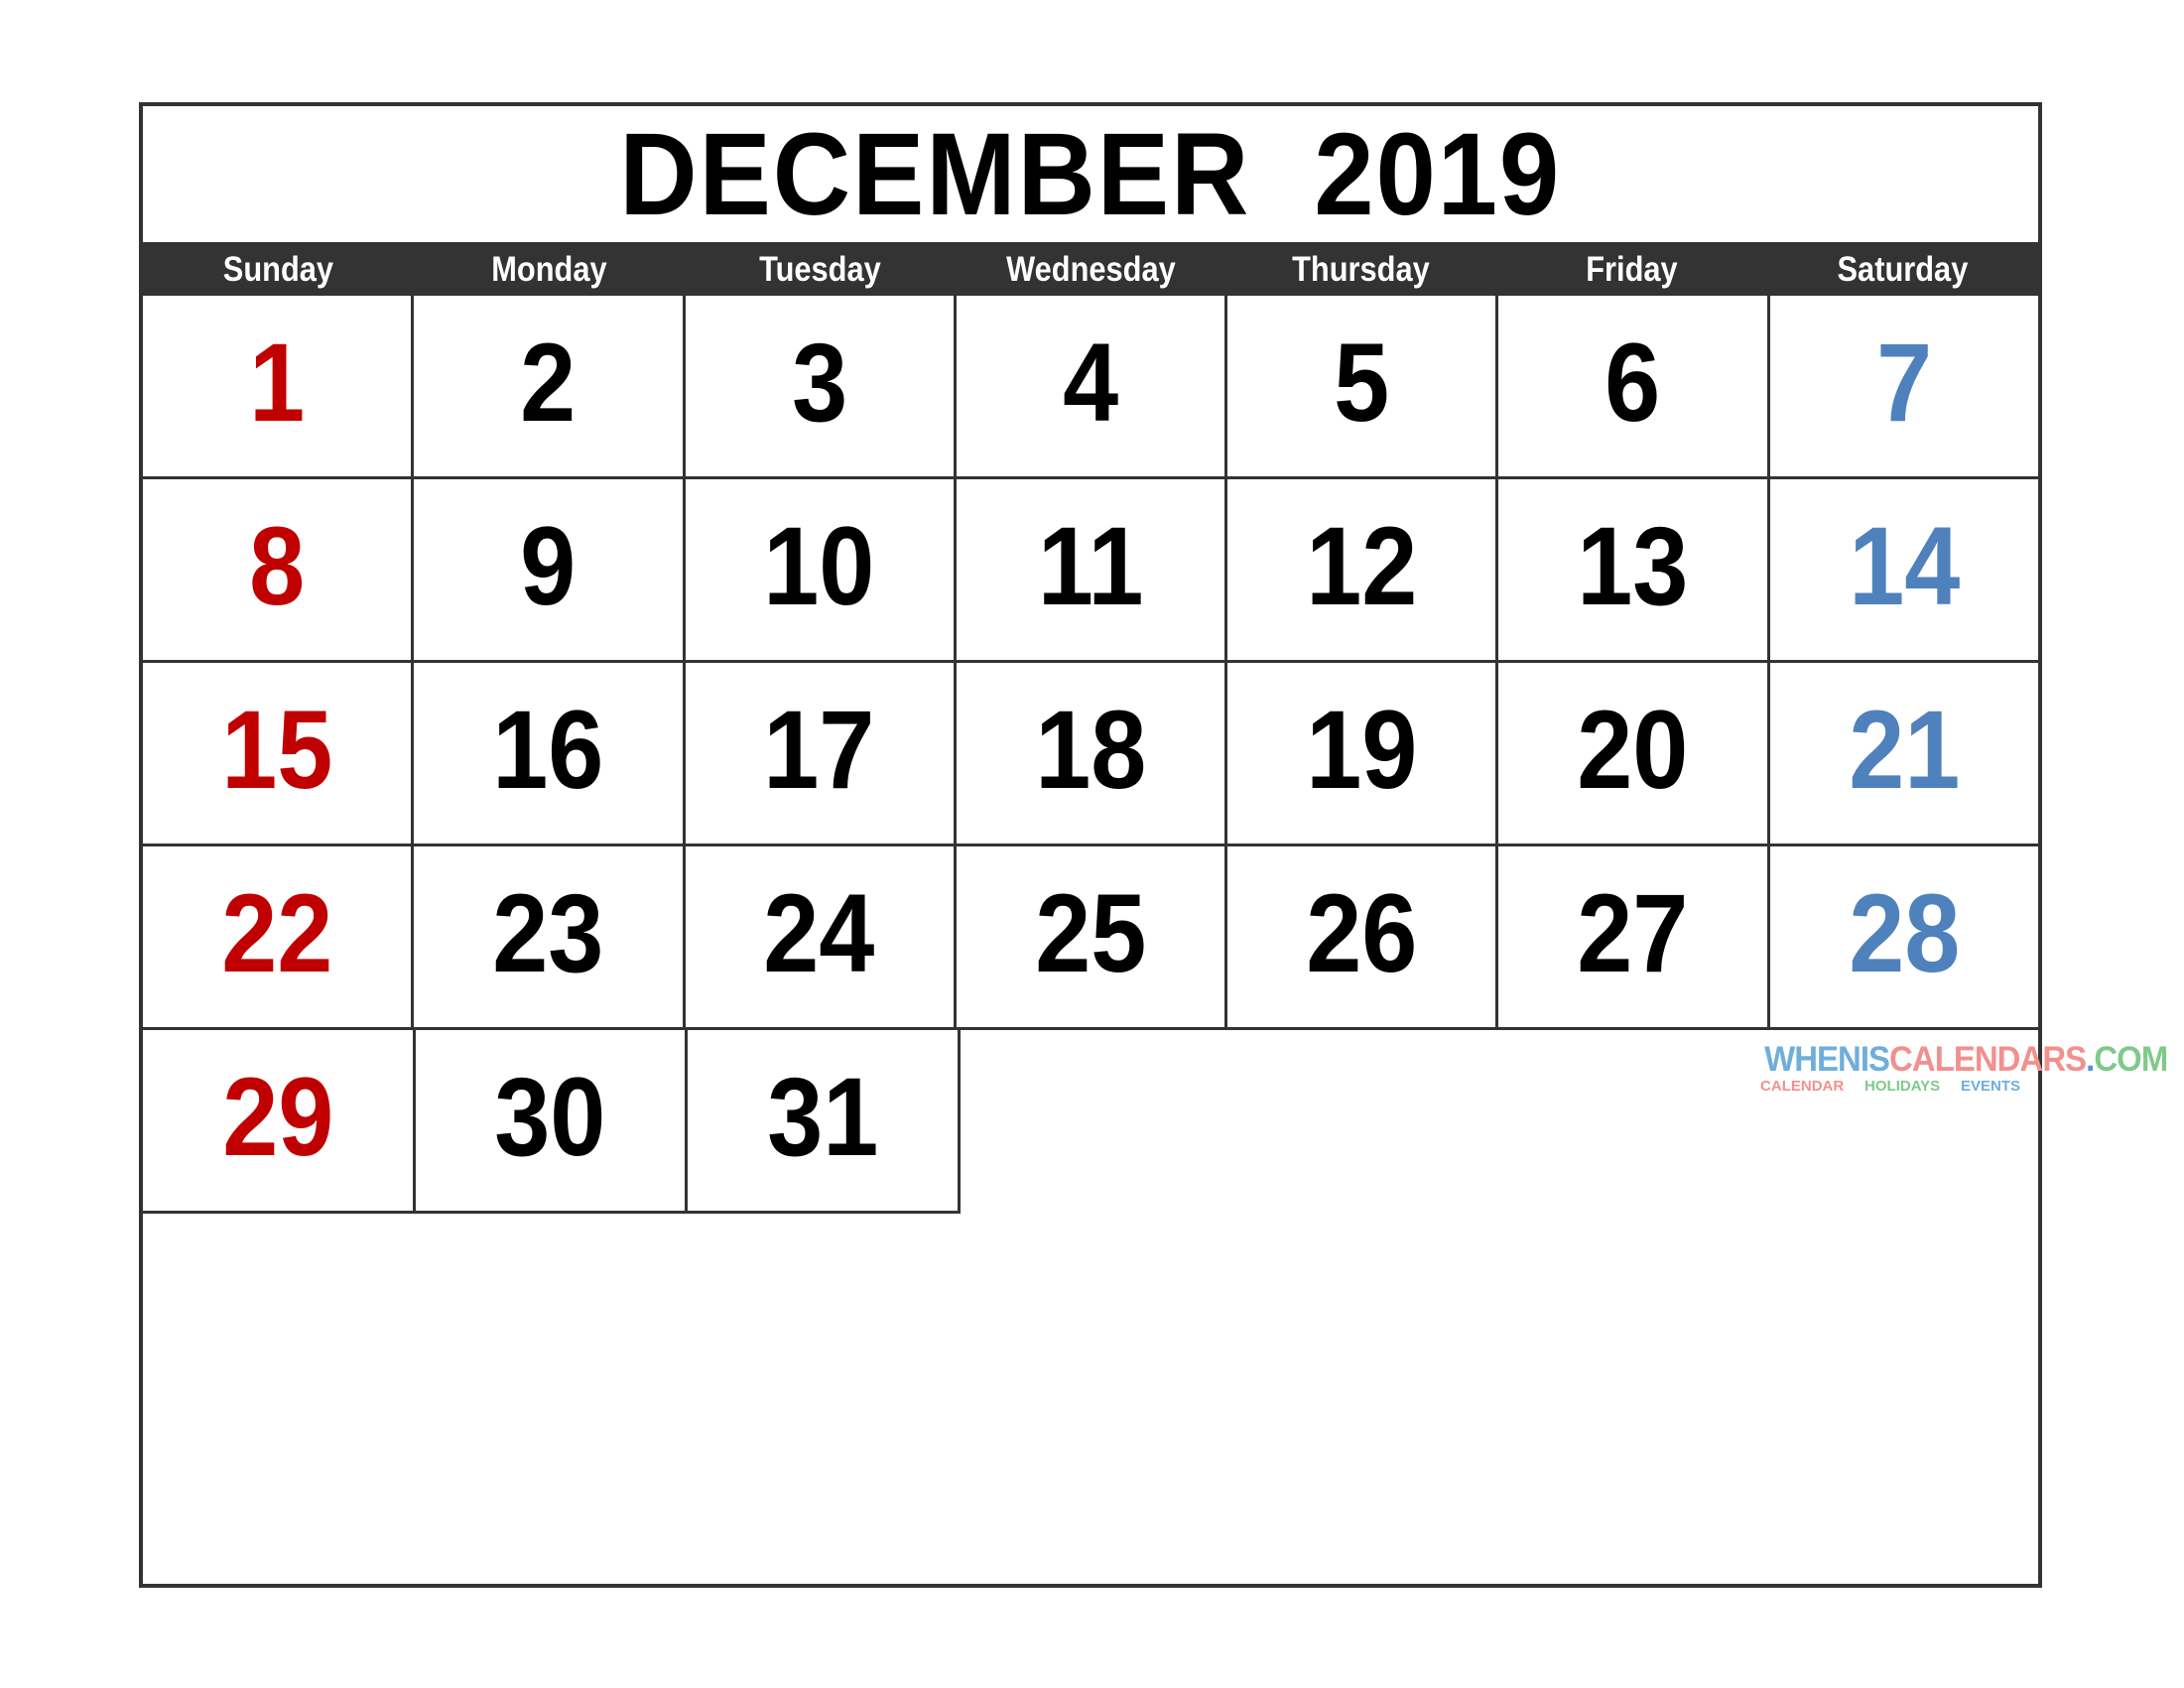 The width and height of the screenshot is (2184, 1688). What do you see at coordinates (548, 933) in the screenshot?
I see `day-number: 23` at bounding box center [548, 933].